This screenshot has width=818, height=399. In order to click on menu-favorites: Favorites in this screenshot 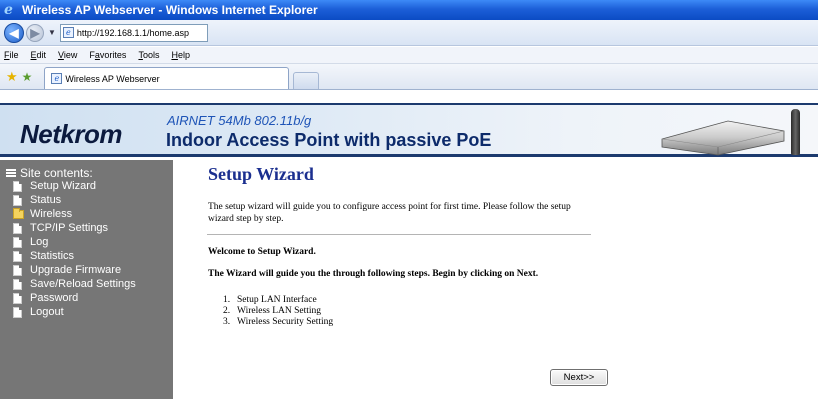, I will do `click(107, 55)`.